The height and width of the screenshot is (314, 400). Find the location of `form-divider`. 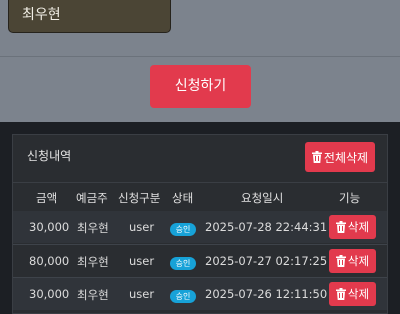

form-divider is located at coordinates (200, 56).